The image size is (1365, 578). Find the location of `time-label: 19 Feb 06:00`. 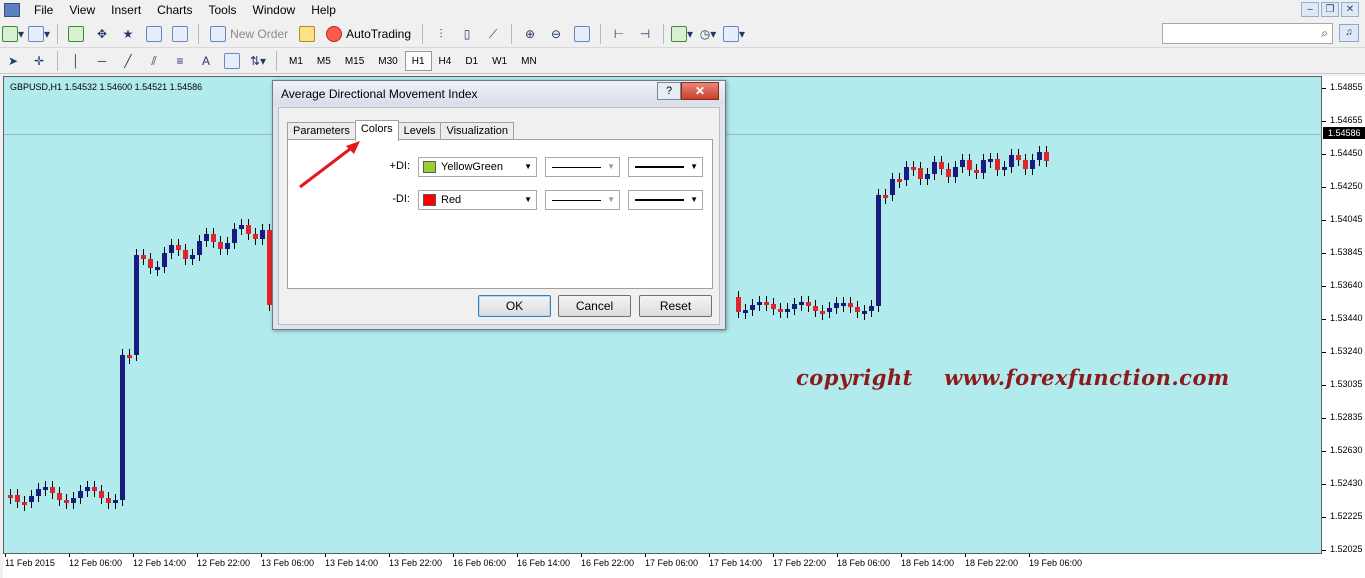

time-label: 19 Feb 06:00 is located at coordinates (1056, 563).